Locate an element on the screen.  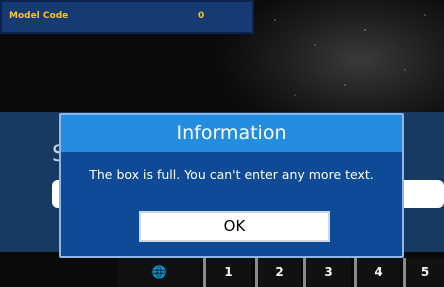
key-5: 5 is located at coordinates (423, 272).